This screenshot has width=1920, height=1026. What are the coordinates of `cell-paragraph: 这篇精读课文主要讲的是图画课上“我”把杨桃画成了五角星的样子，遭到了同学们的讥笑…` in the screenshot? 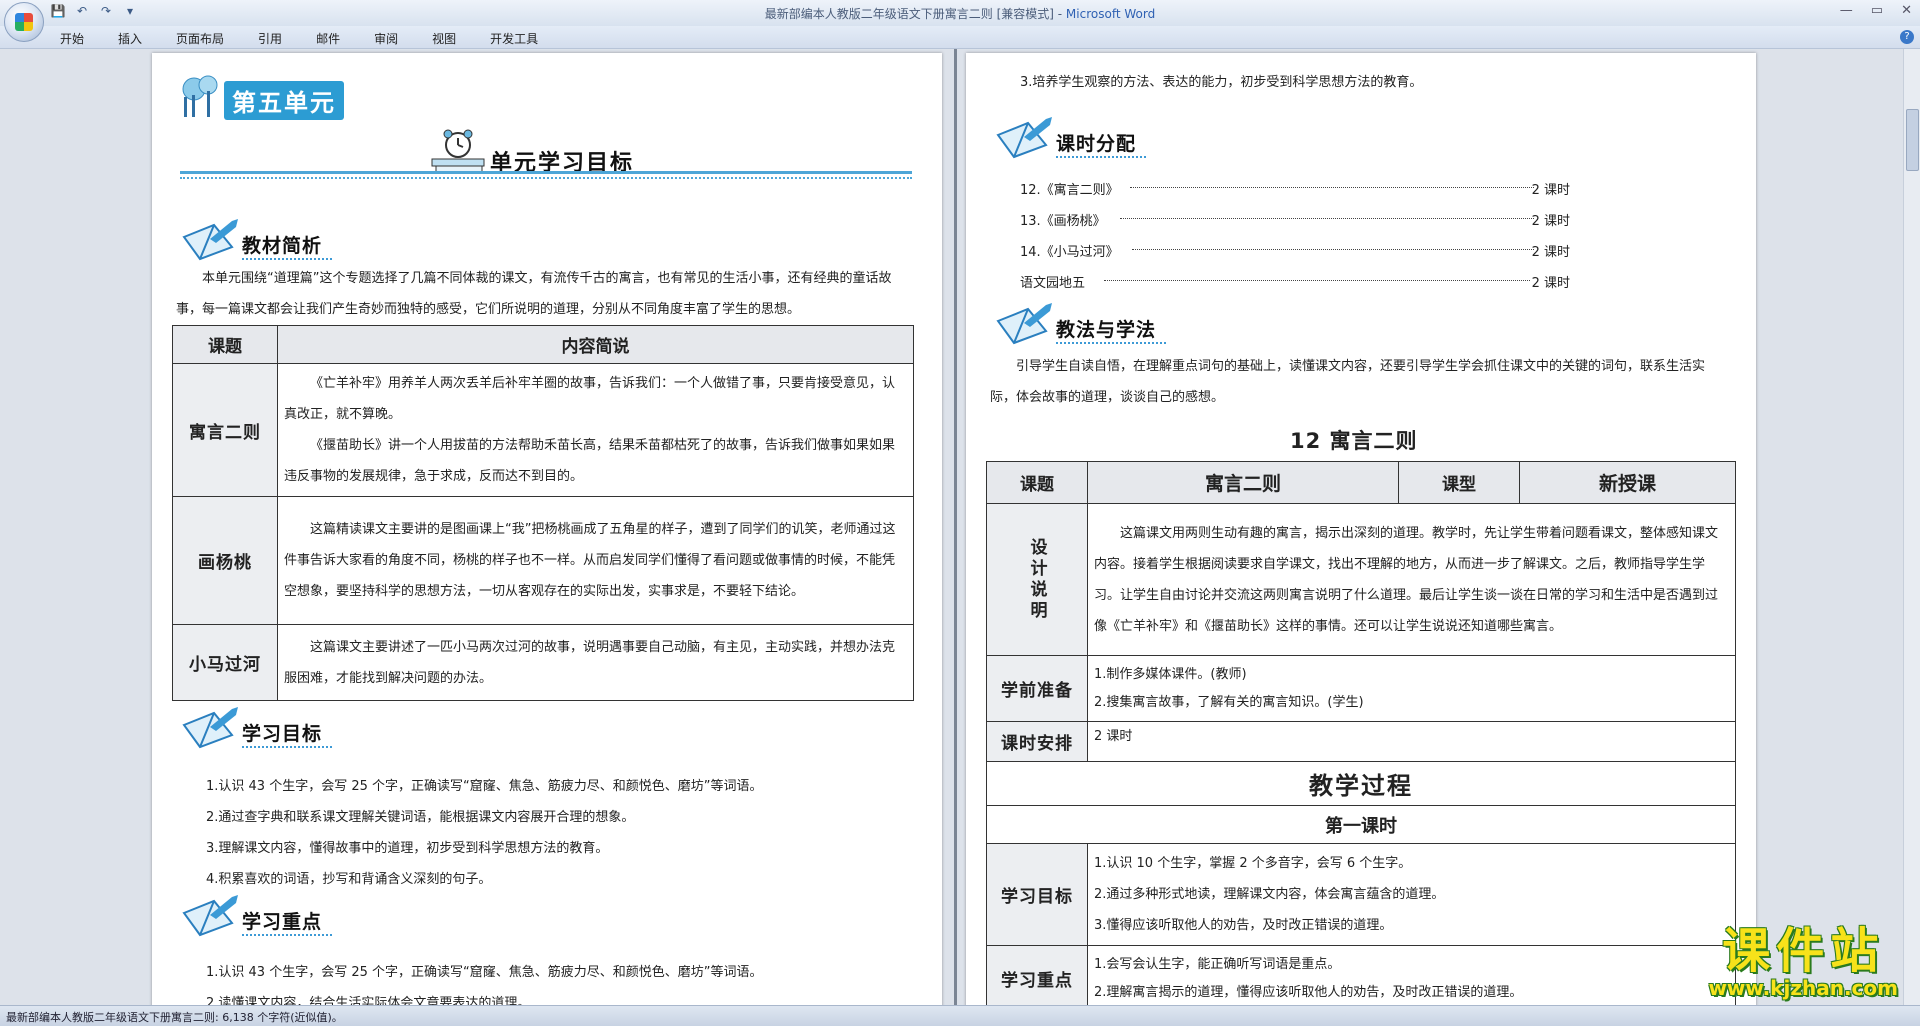 It's located at (590, 560).